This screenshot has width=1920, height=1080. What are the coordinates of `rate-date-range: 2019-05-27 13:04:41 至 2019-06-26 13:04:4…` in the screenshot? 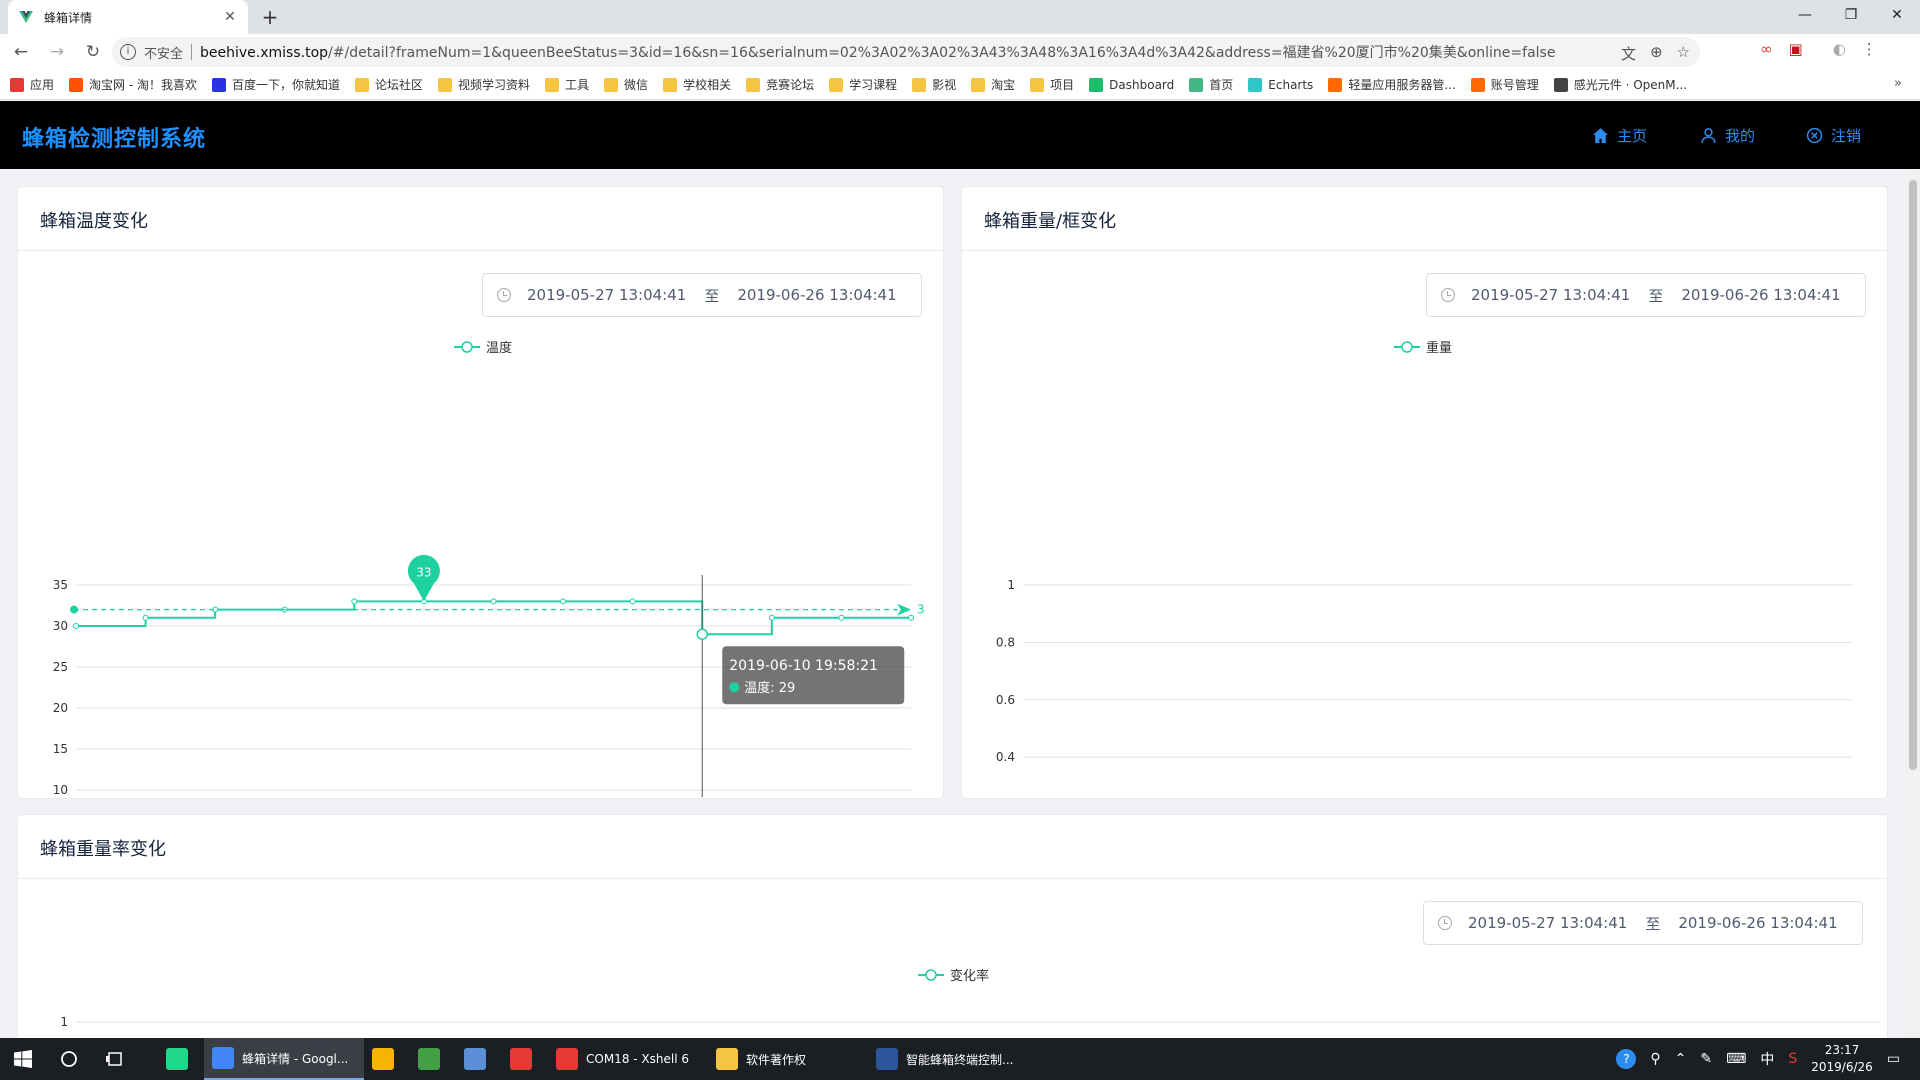 It's located at (1643, 923).